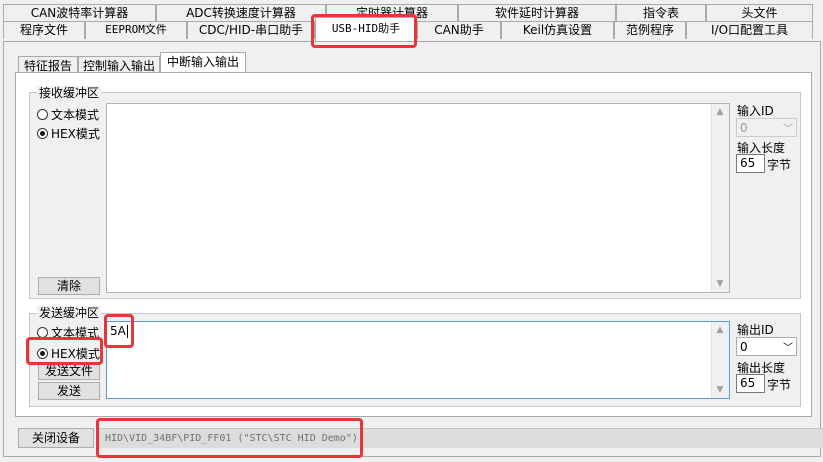 The height and width of the screenshot is (462, 823). Describe the element at coordinates (759, 13) in the screenshot. I see `tab-header-file: 头文件` at that location.